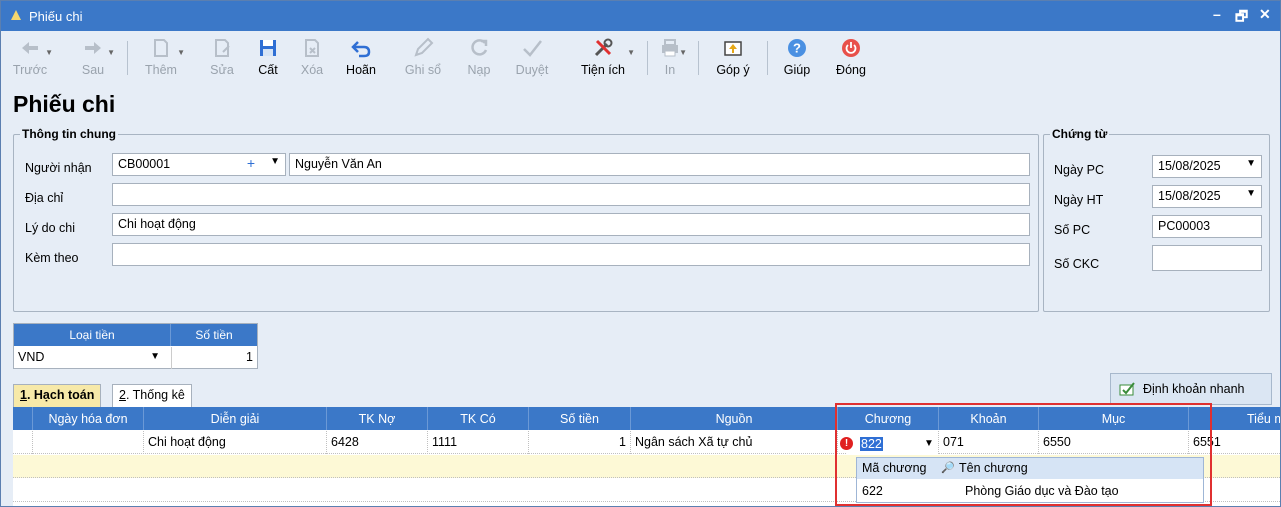  I want to click on so-pc-field: PC00003, so click(1207, 226).